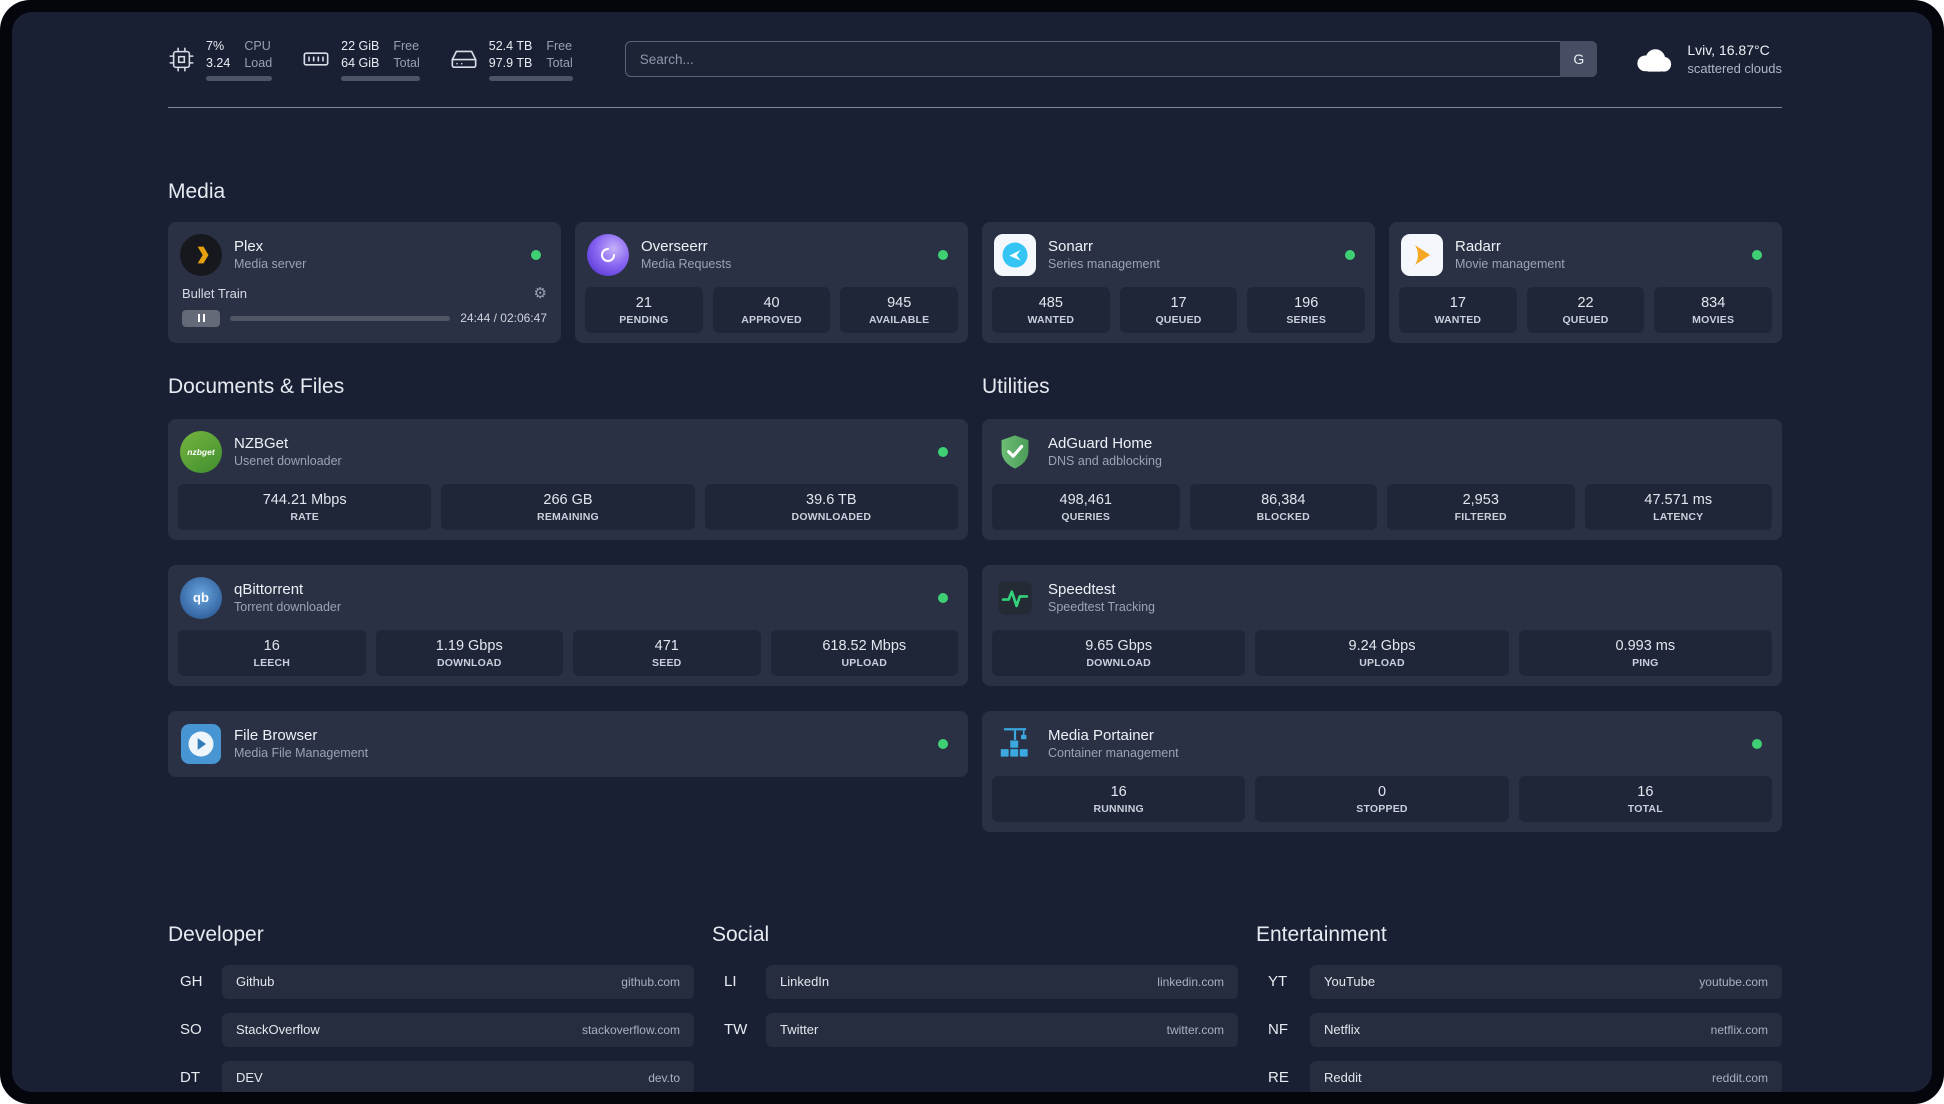  I want to click on speedtest-icon, so click(1015, 598).